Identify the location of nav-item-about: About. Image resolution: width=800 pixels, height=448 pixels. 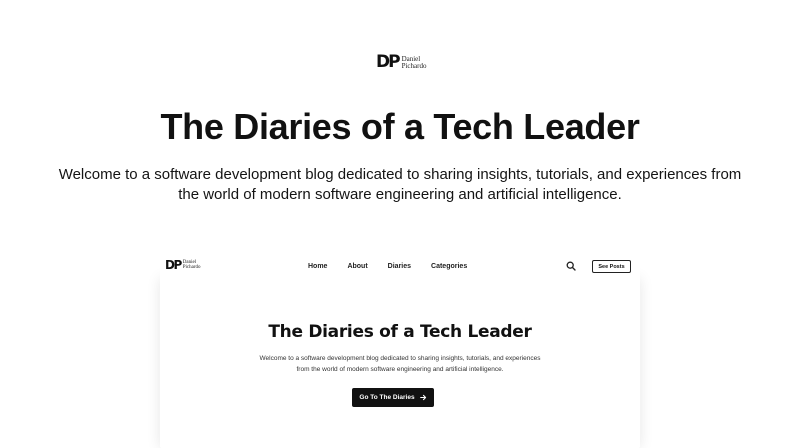
(357, 266).